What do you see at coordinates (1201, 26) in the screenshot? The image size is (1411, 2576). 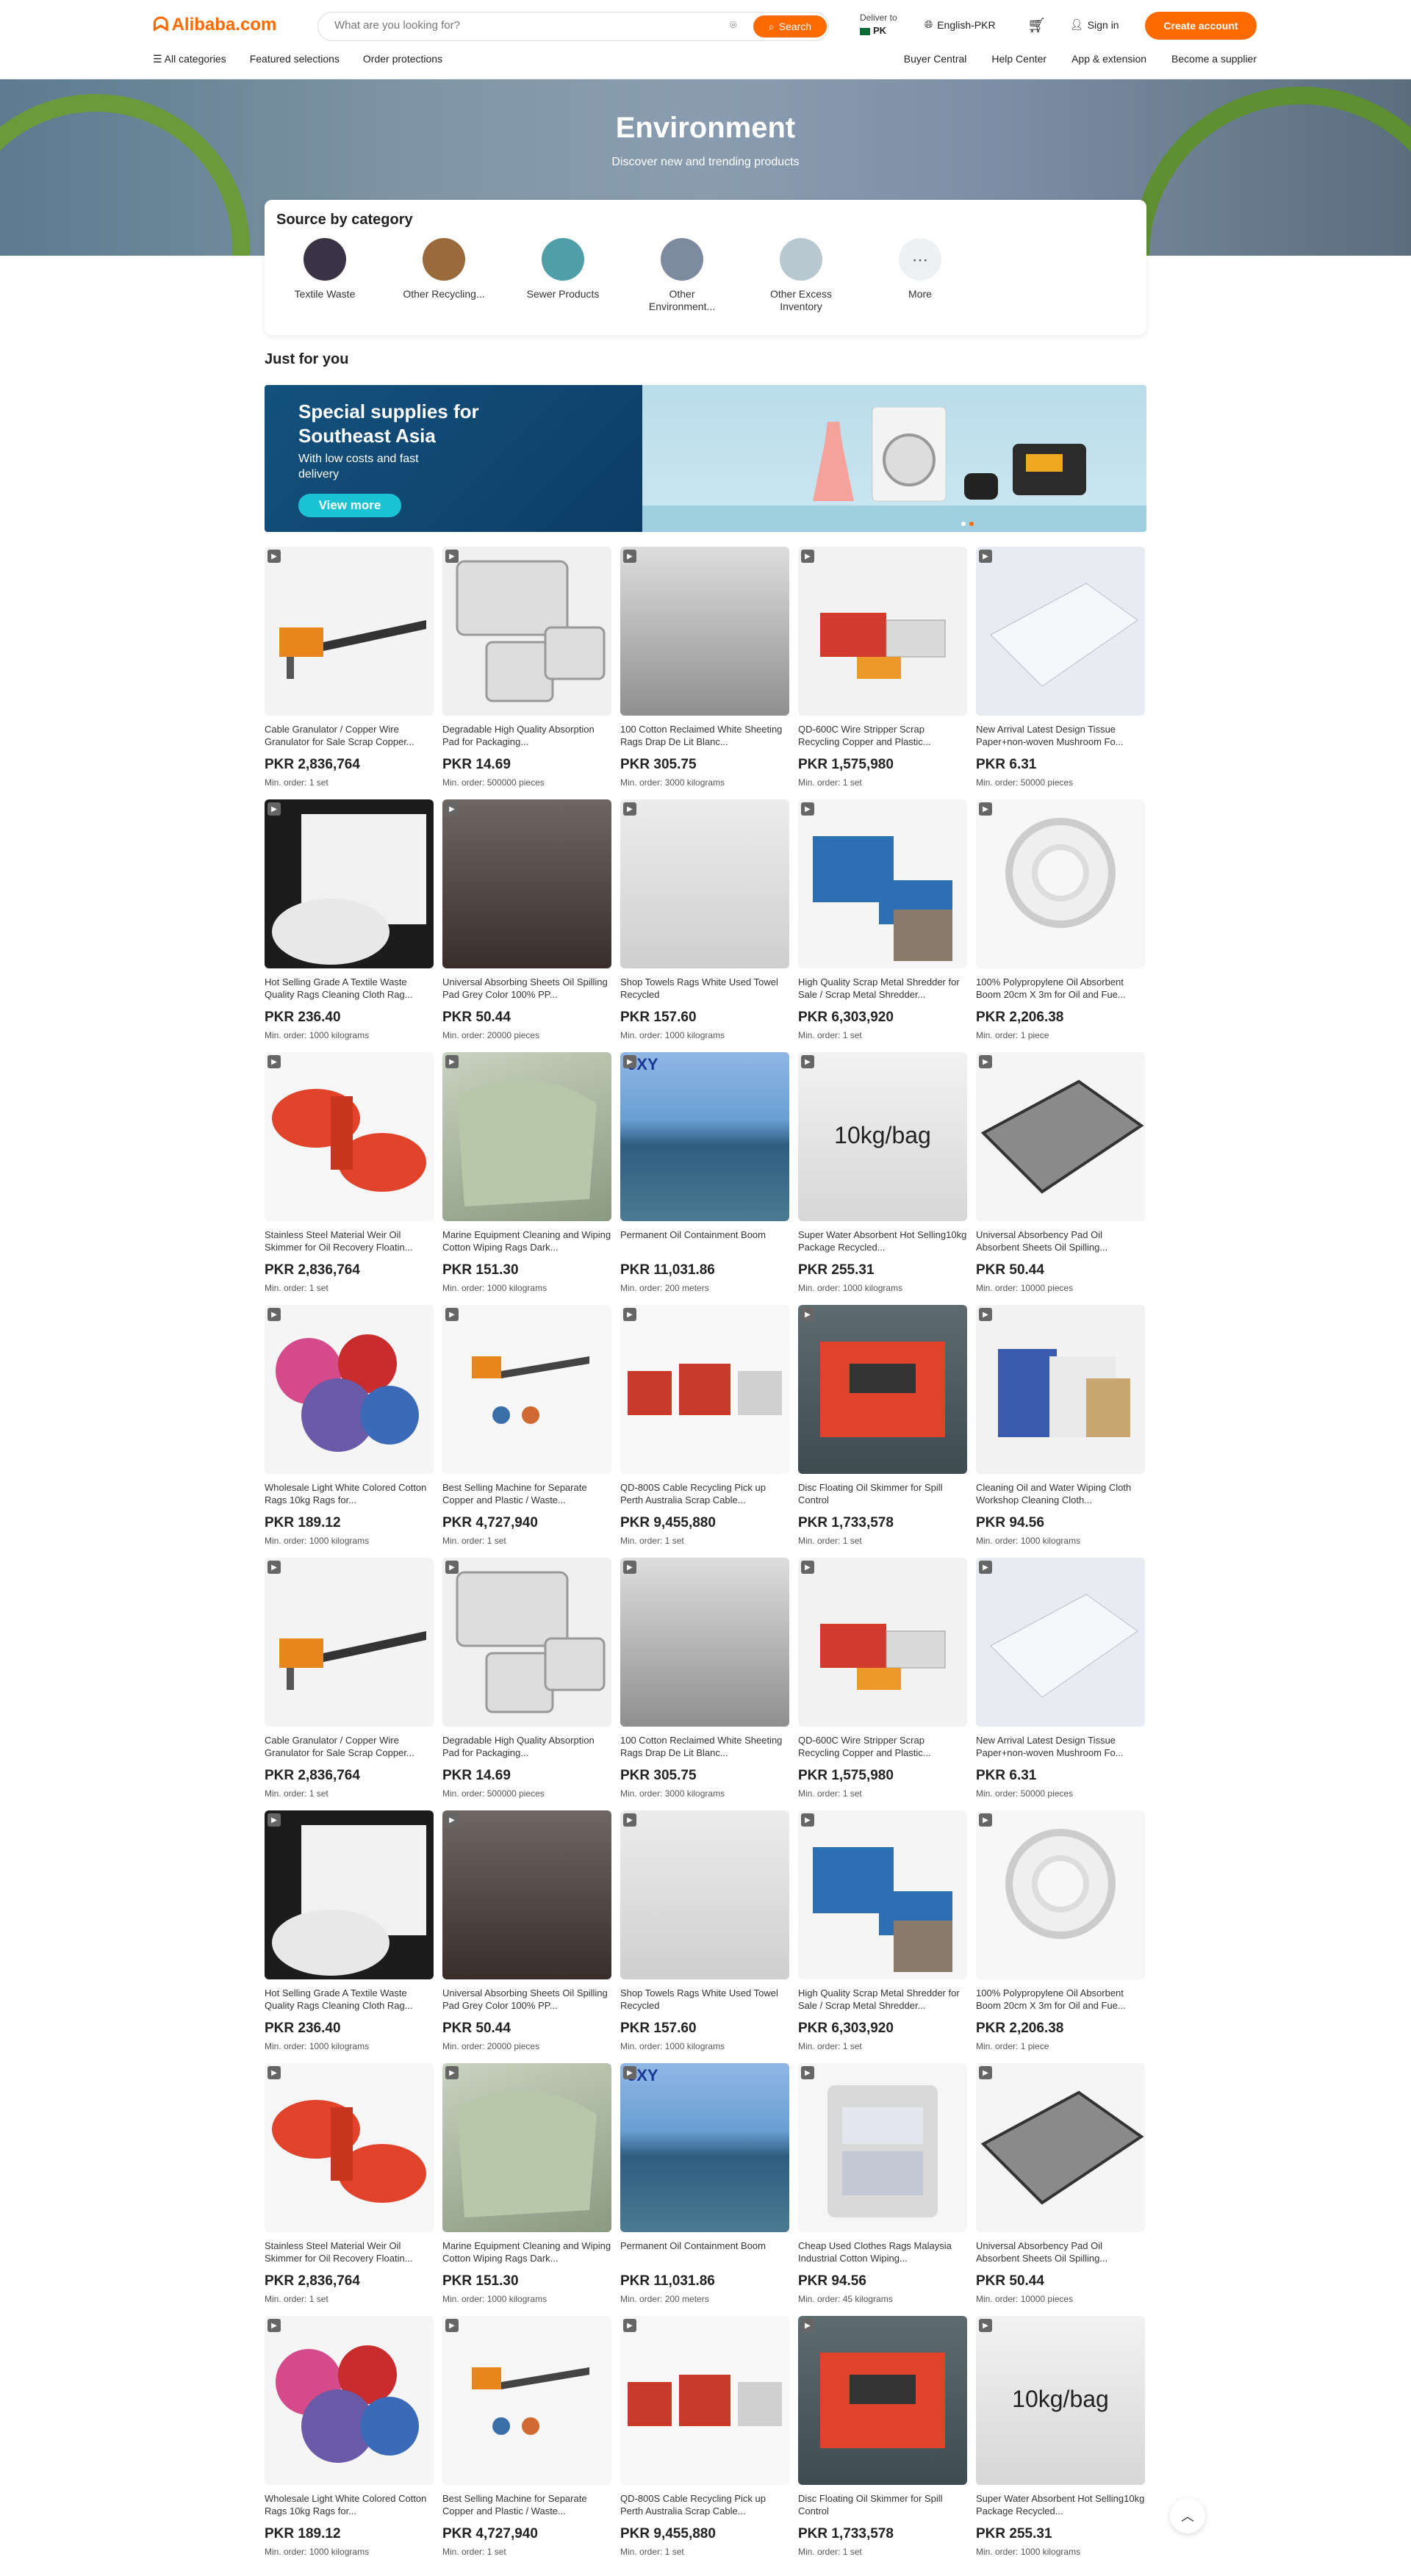 I see `create-account-button: Create account` at bounding box center [1201, 26].